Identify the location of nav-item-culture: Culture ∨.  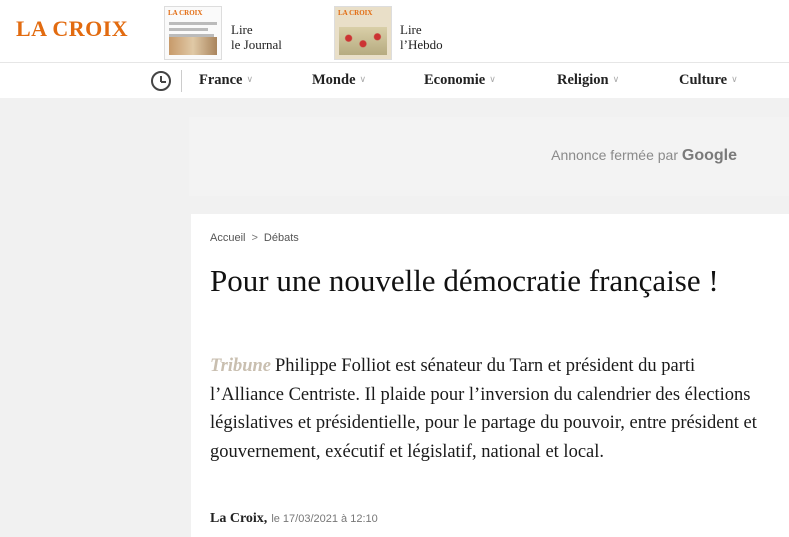
(708, 80).